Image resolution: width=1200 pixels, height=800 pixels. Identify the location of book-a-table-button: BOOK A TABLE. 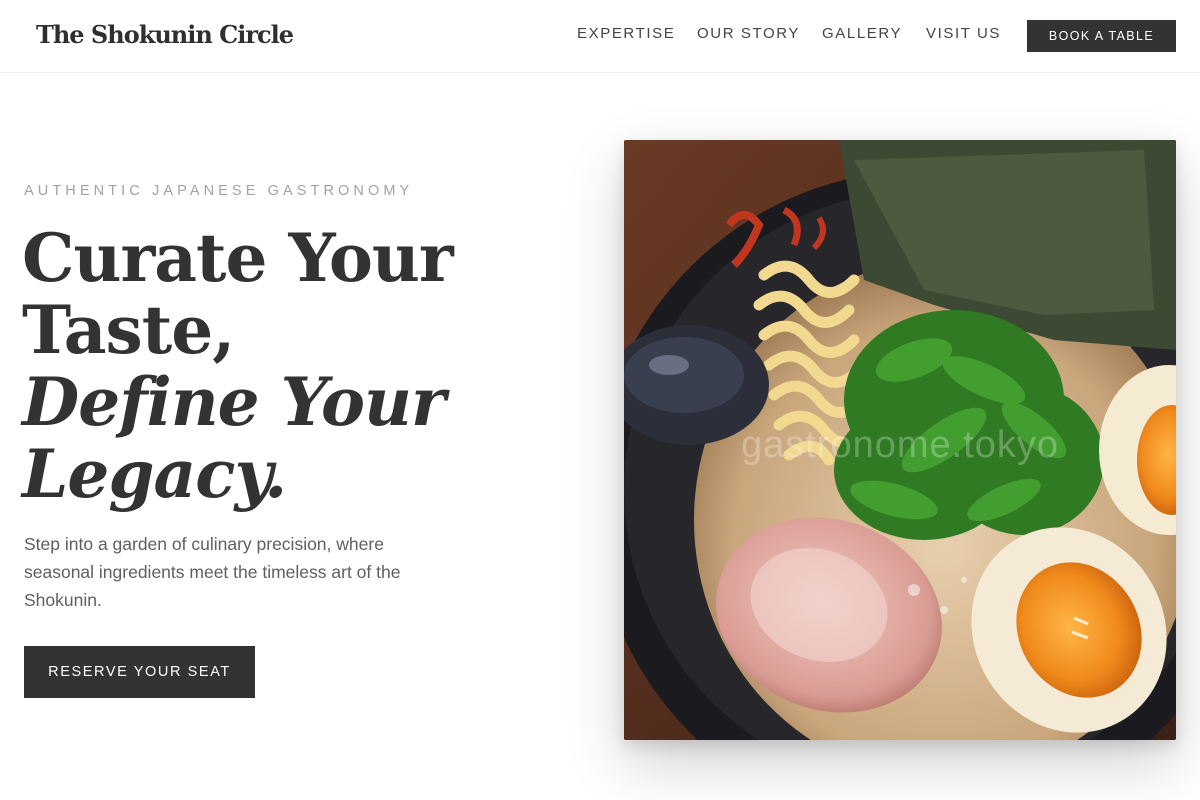
(1101, 36).